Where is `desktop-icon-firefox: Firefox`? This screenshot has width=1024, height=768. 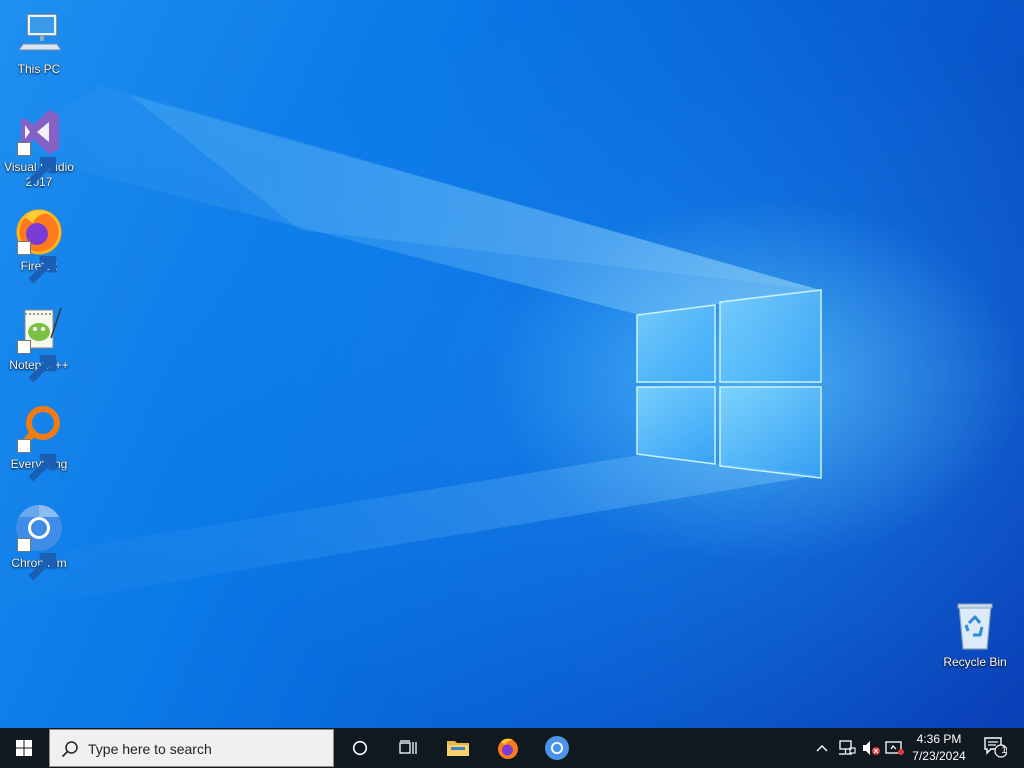
desktop-icon-firefox: Firefox is located at coordinates (39, 244).